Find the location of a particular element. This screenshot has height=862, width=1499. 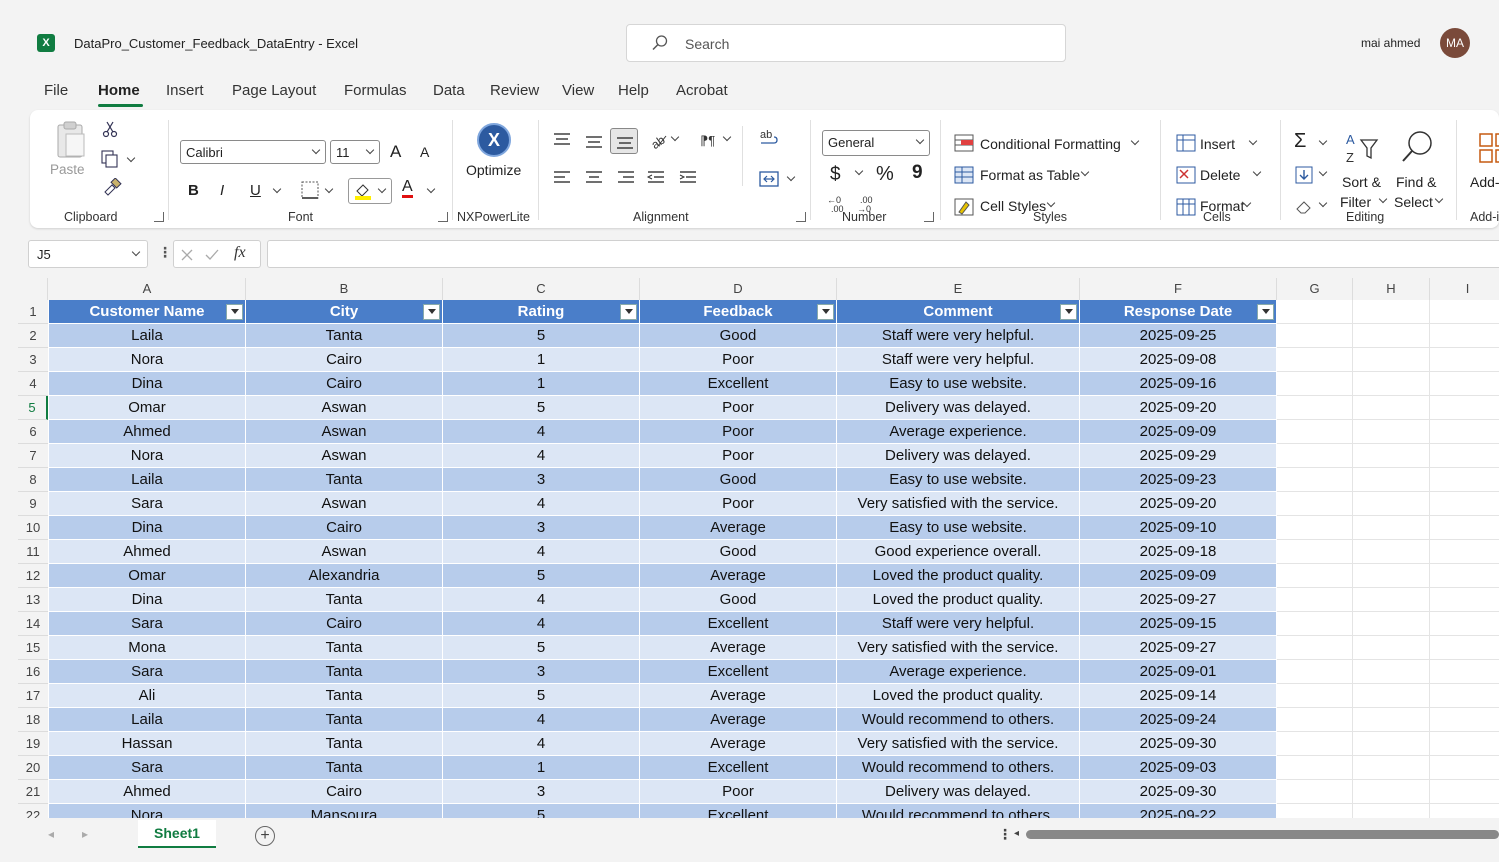

font-launcher-icon is located at coordinates (443, 217).